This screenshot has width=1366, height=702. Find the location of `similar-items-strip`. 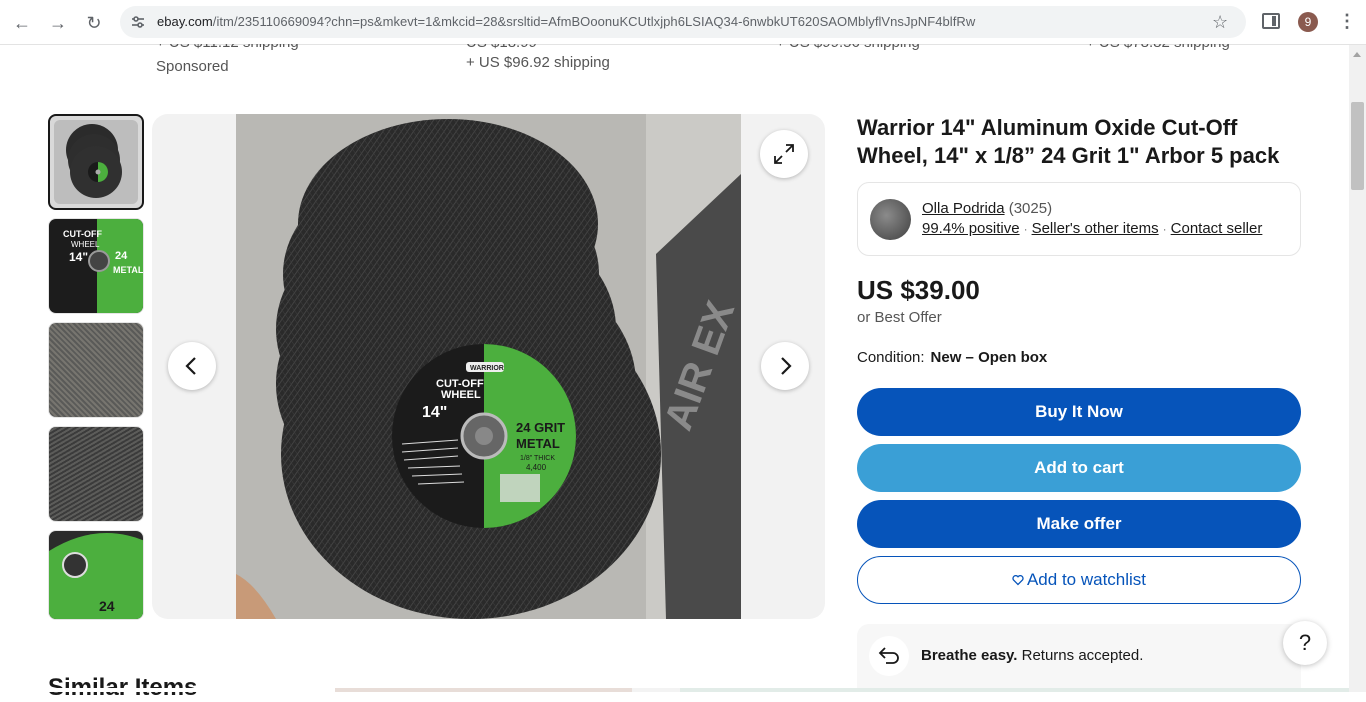

similar-items-strip is located at coordinates (674, 690).